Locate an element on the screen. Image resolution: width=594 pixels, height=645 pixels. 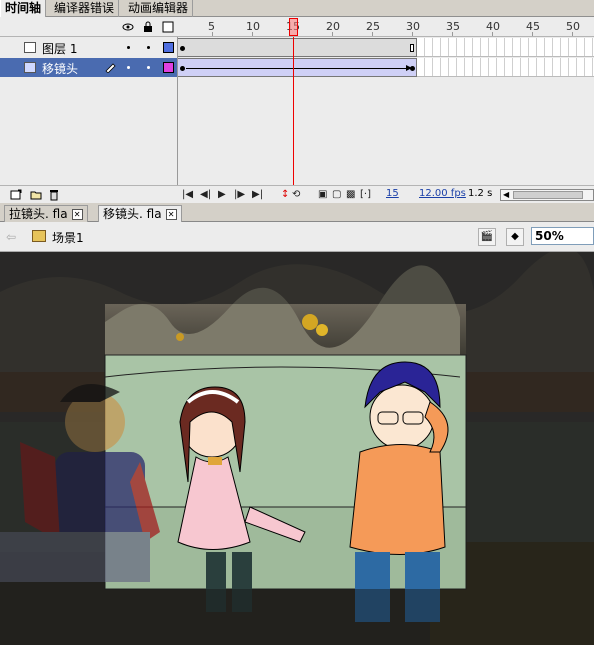
ruler-label: 20 is located at coordinates (333, 26).